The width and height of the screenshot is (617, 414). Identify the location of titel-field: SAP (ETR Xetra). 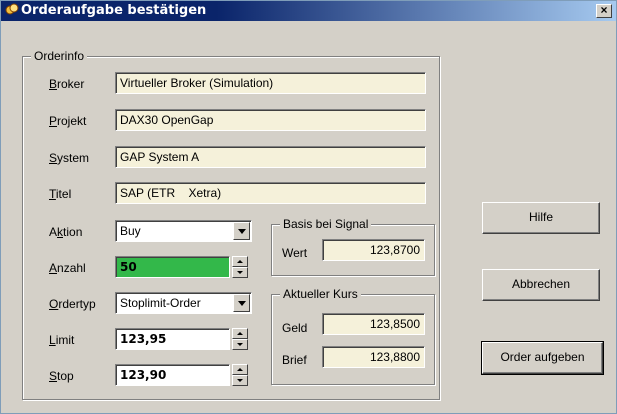
(270, 193).